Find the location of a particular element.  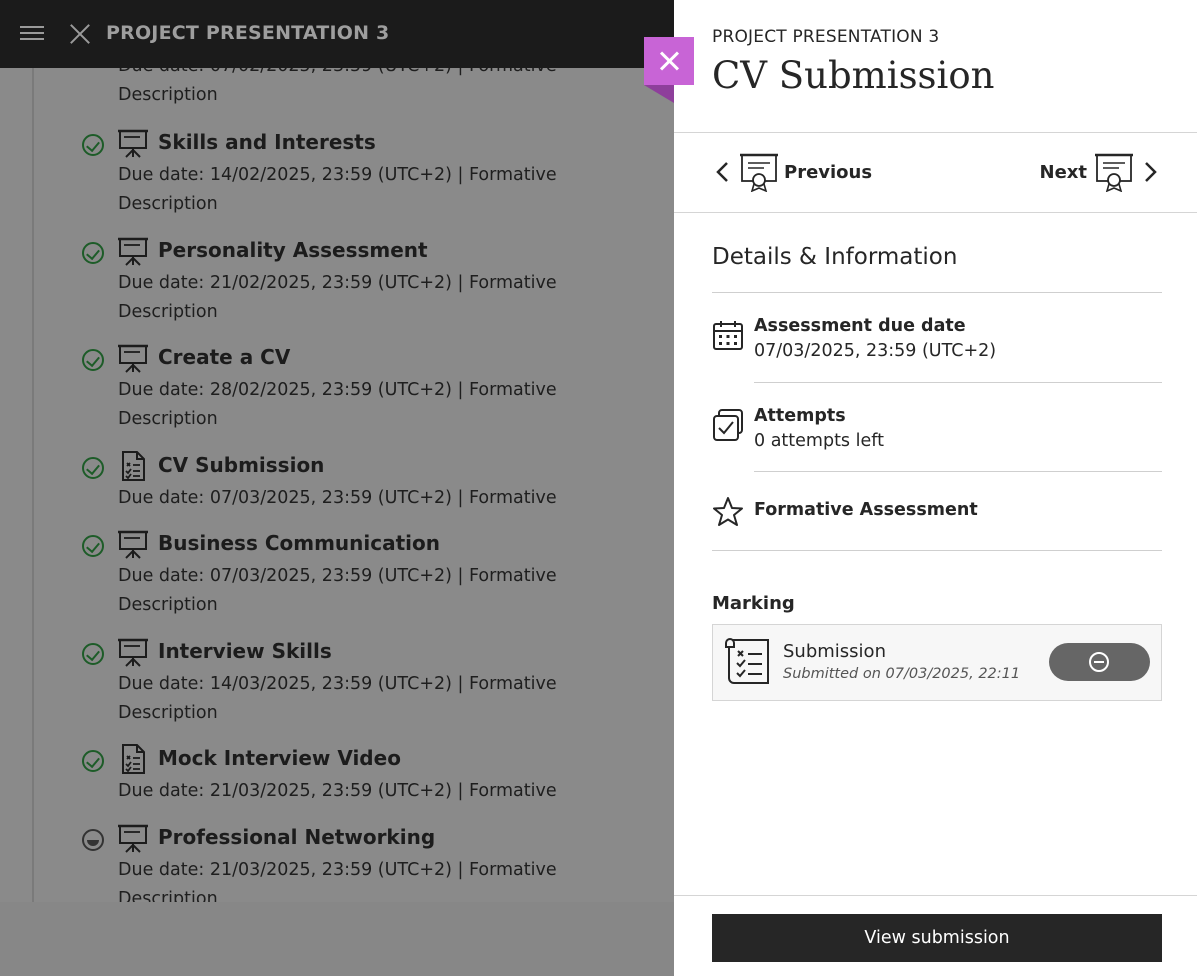

next-button: Next is located at coordinates (1101, 172).